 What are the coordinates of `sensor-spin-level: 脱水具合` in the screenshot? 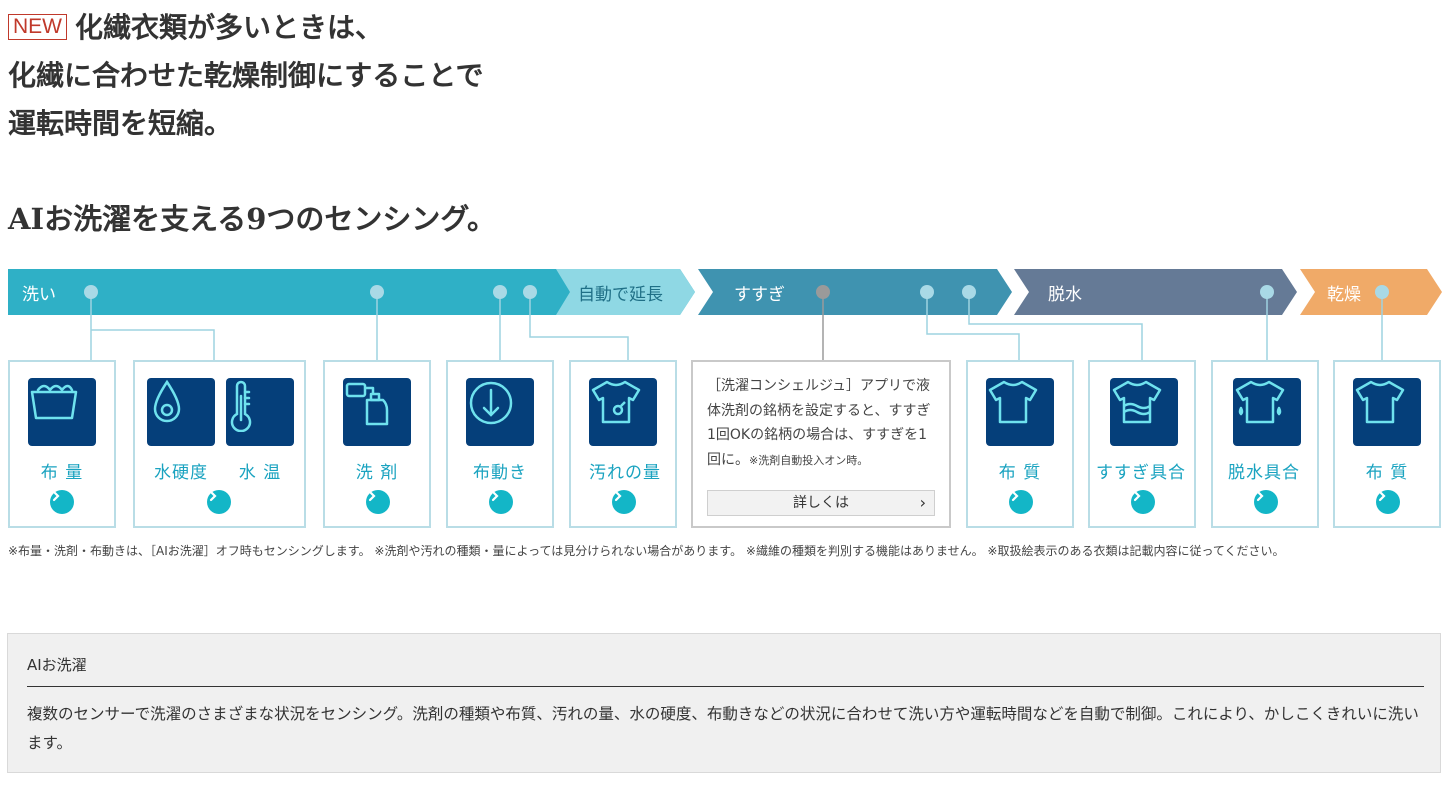 It's located at (1264, 430).